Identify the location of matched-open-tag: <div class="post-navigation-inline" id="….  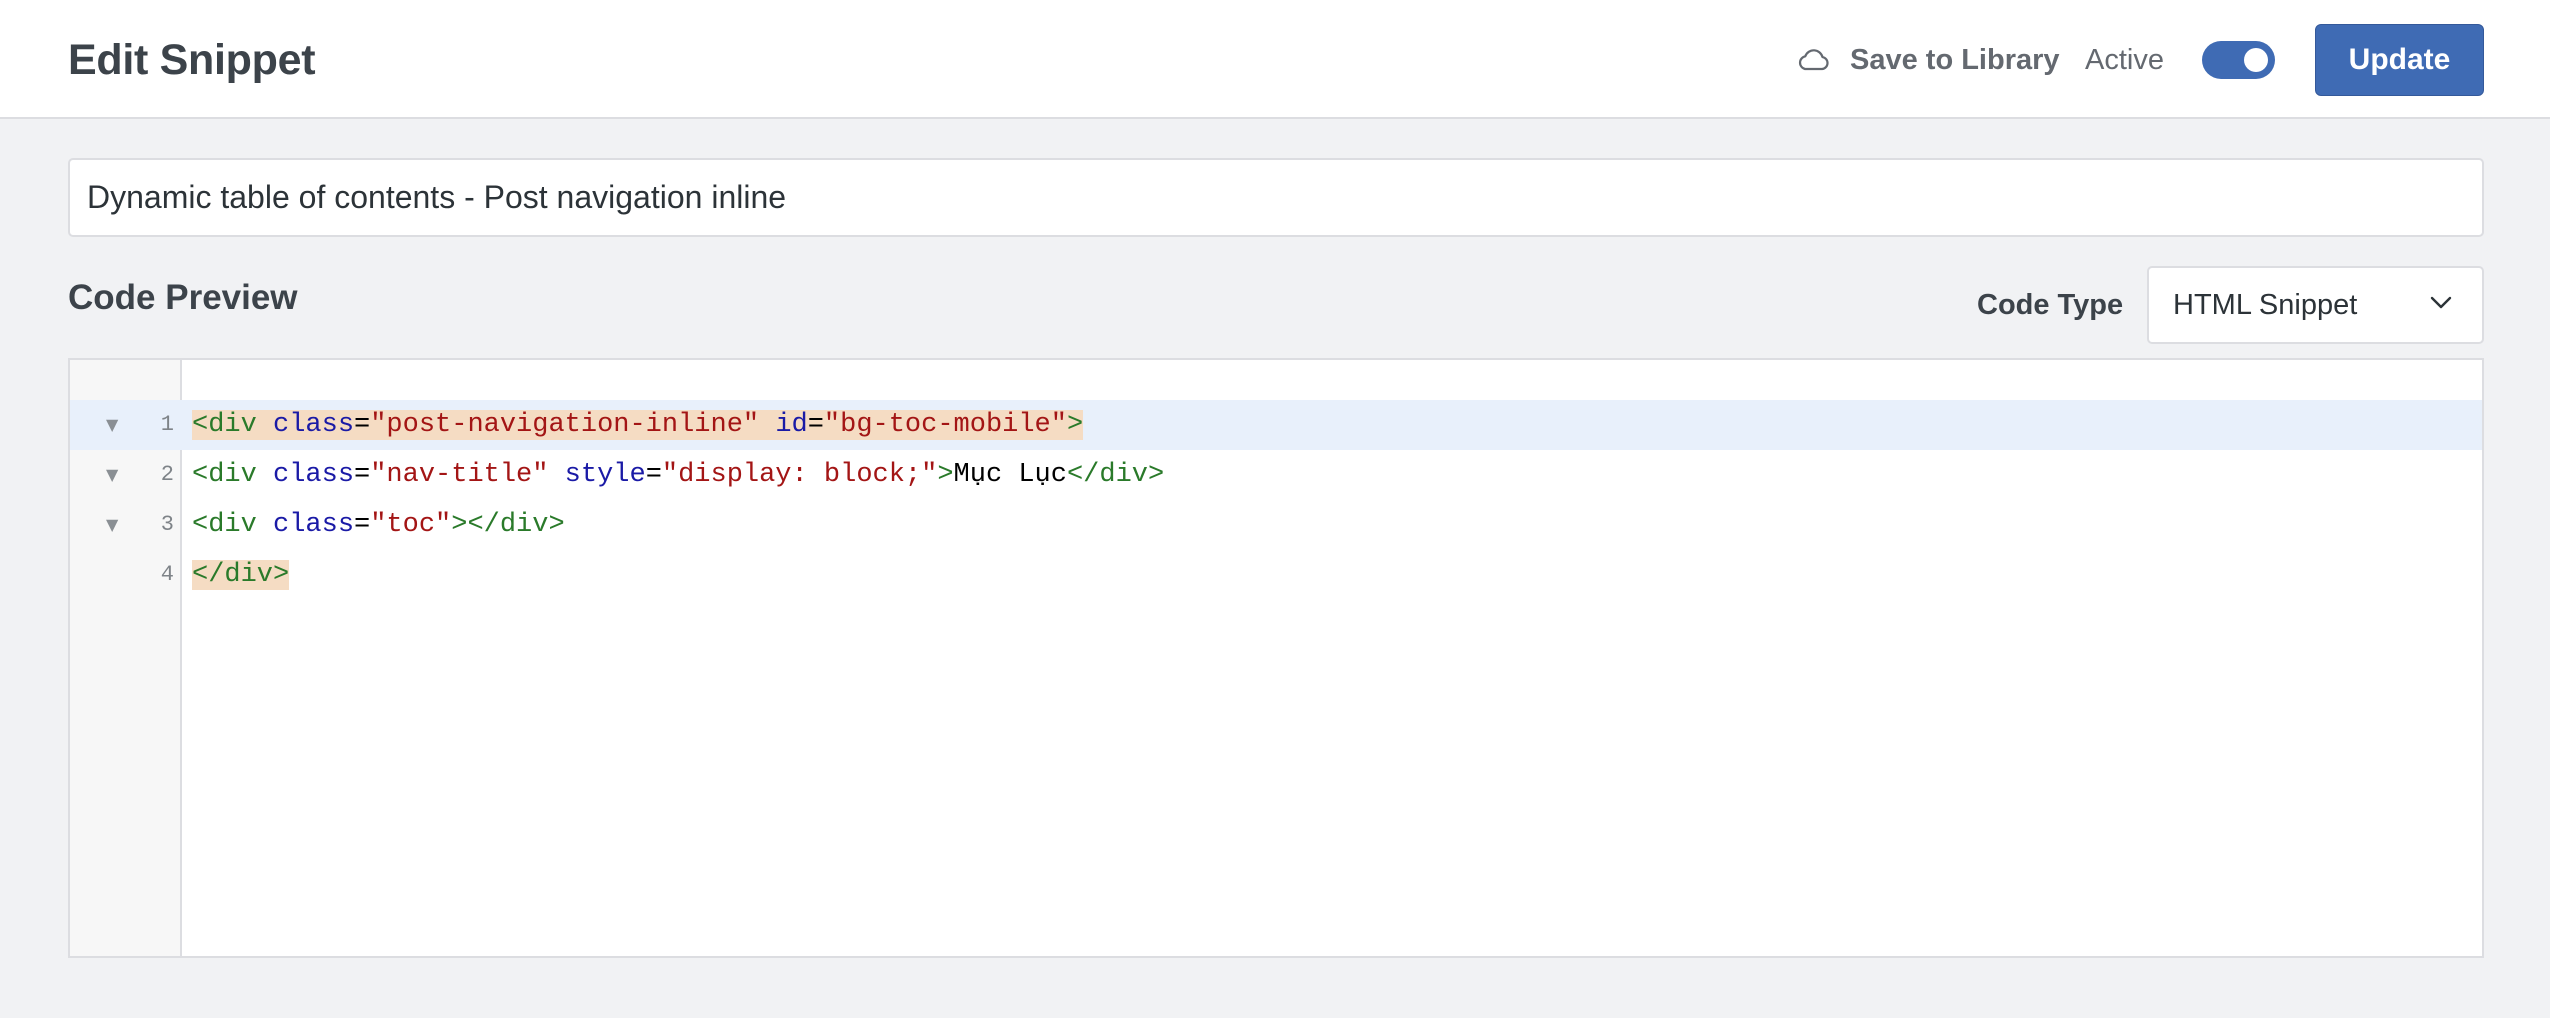
(638, 425).